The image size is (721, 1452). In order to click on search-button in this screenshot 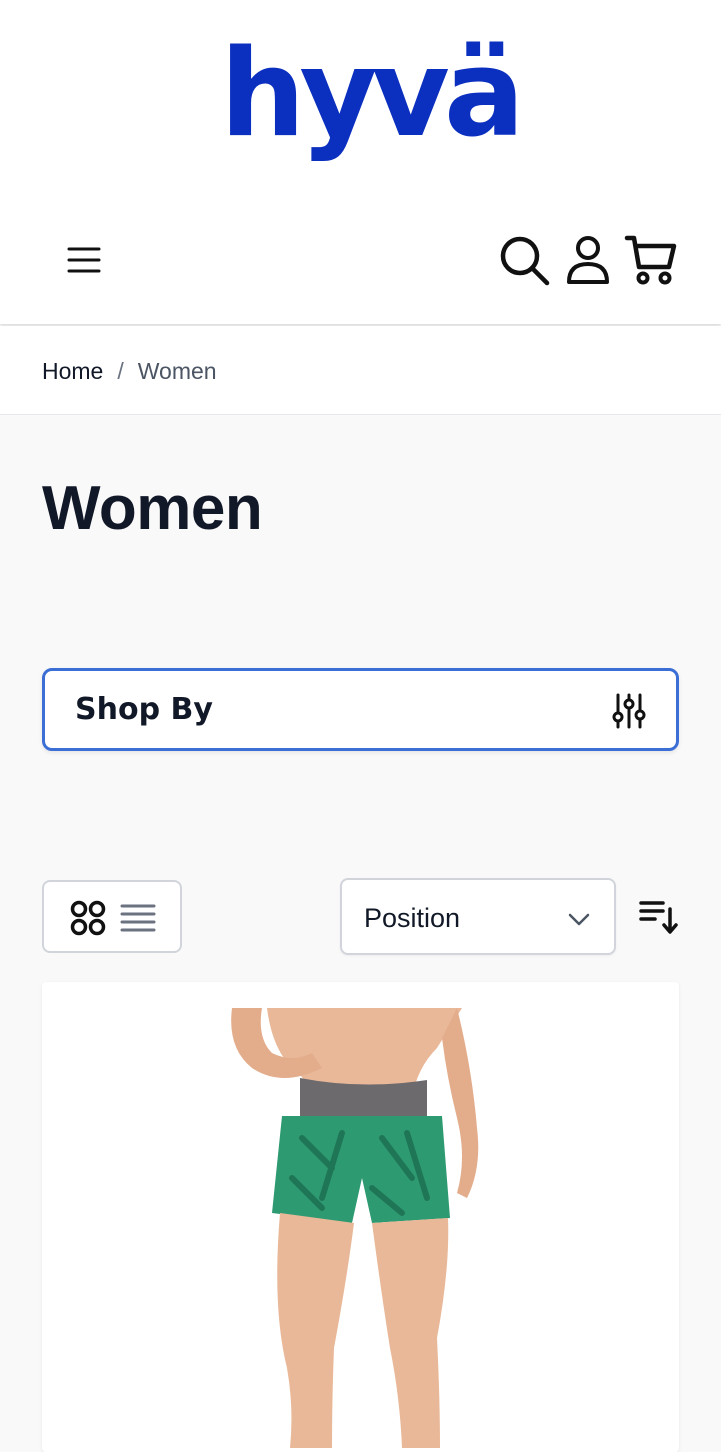, I will do `click(525, 261)`.